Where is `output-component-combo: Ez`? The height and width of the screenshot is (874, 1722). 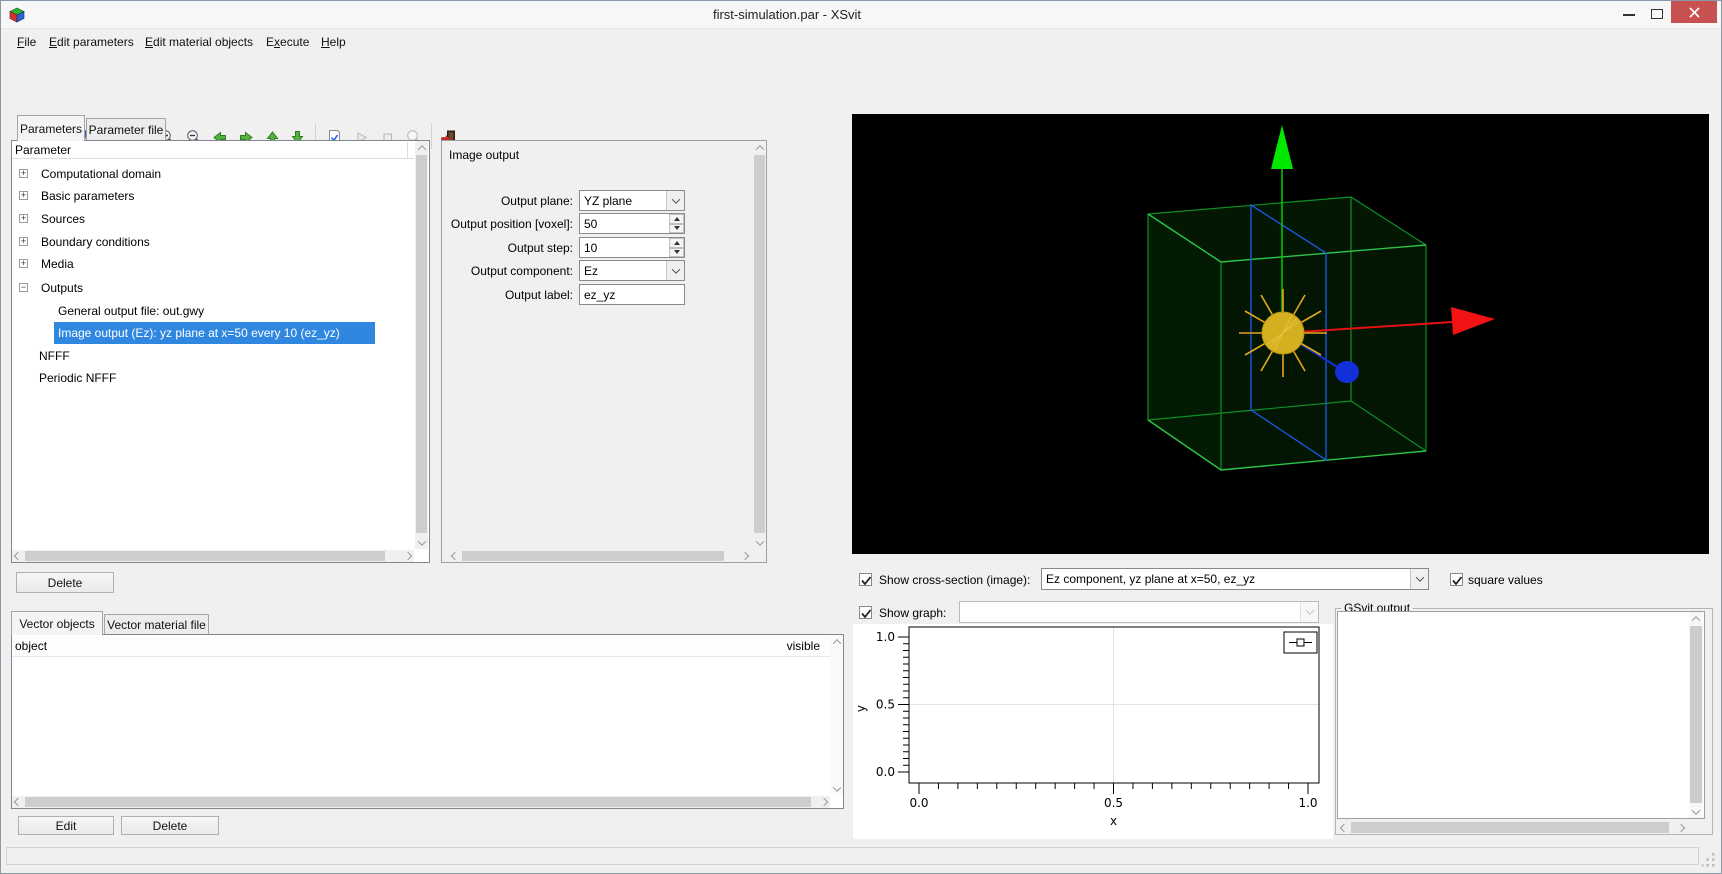
output-component-combo: Ez is located at coordinates (632, 270).